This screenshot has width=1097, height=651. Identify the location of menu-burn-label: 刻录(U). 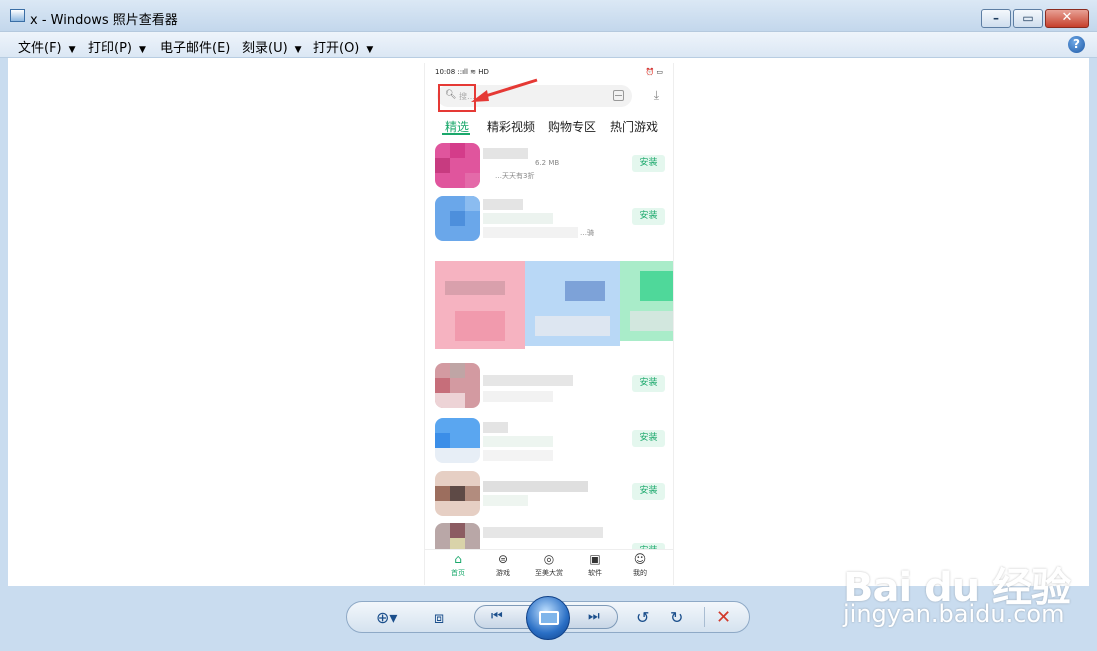
(265, 48).